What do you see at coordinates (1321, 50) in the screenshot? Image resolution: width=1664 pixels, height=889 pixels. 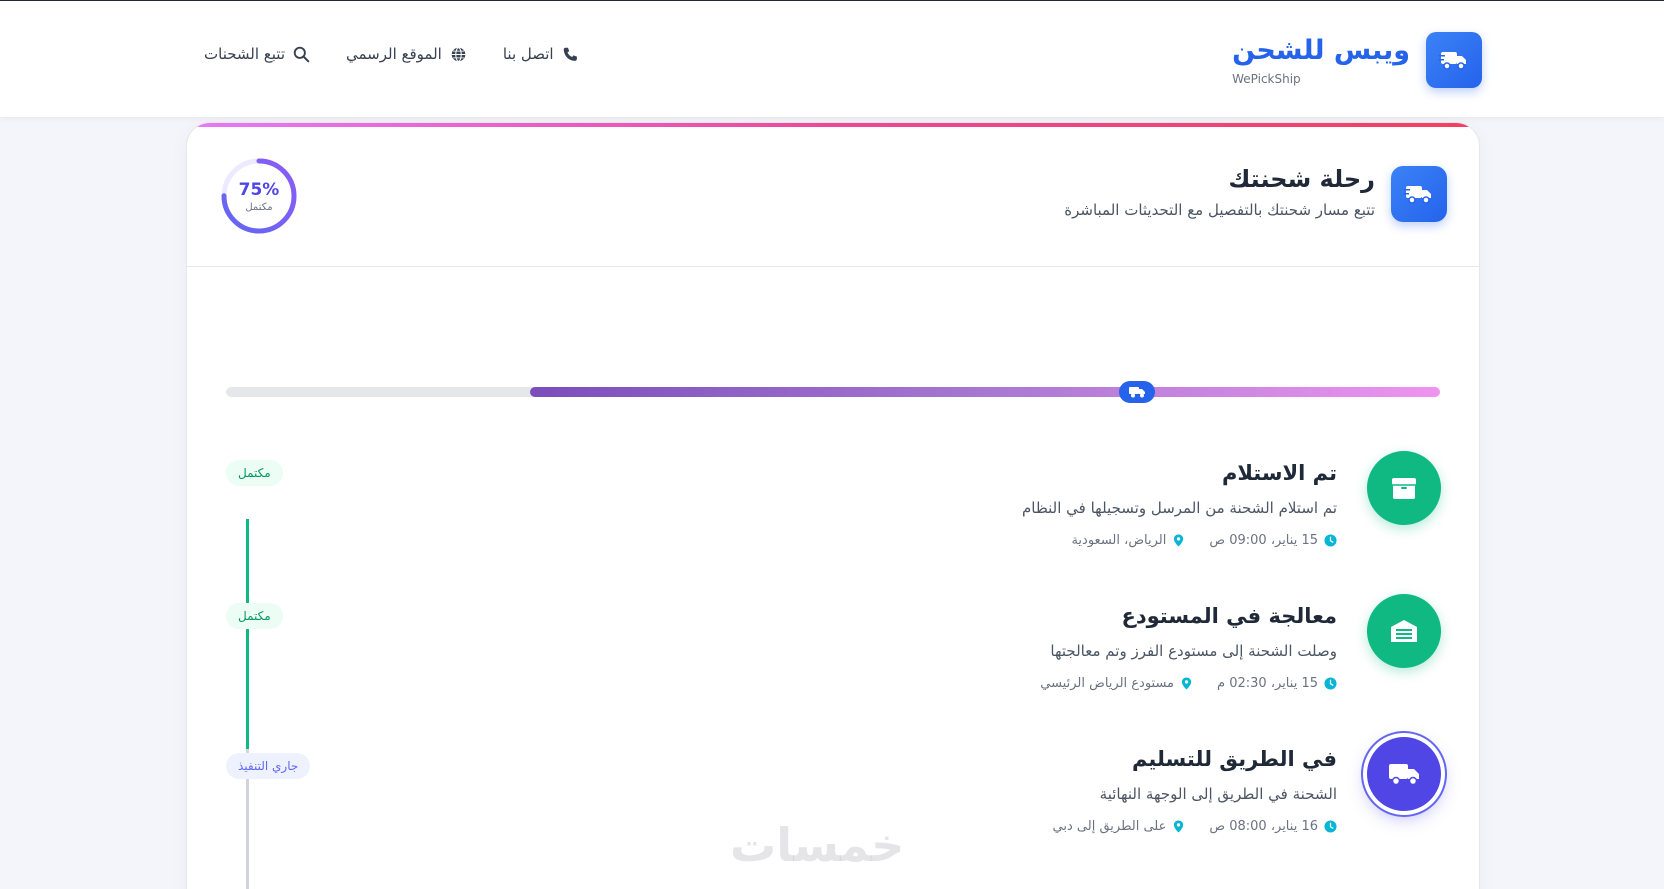 I see `brand-name: ويبس للشحن` at bounding box center [1321, 50].